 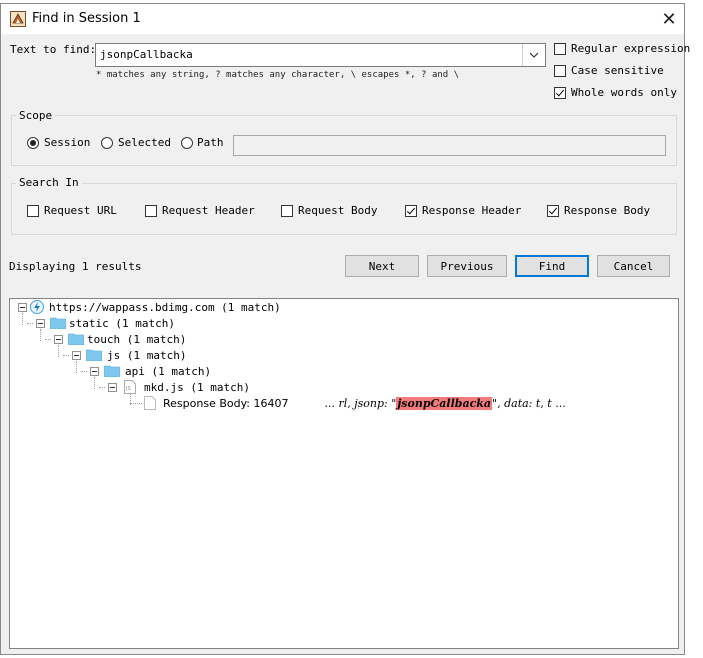 What do you see at coordinates (40, 323) in the screenshot?
I see `expander-static` at bounding box center [40, 323].